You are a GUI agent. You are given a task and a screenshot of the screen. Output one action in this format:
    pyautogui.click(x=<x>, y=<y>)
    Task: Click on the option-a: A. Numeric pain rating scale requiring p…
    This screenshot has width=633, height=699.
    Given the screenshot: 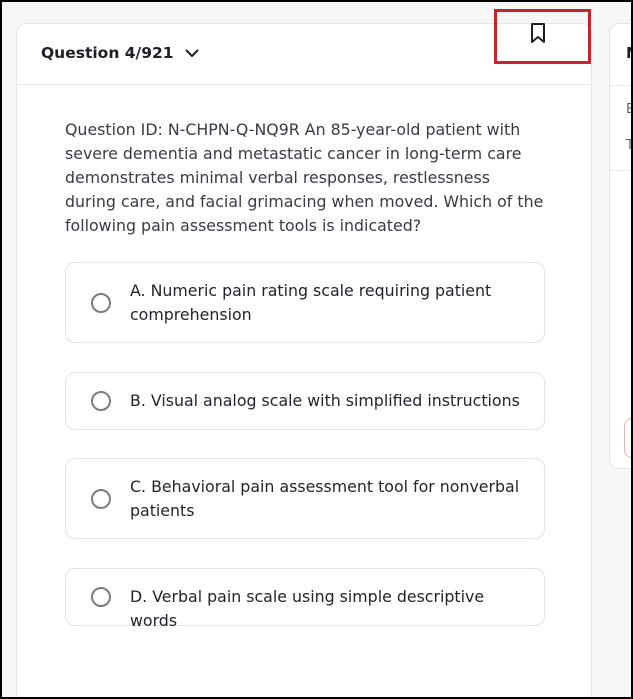 What is the action you would take?
    pyautogui.click(x=305, y=302)
    